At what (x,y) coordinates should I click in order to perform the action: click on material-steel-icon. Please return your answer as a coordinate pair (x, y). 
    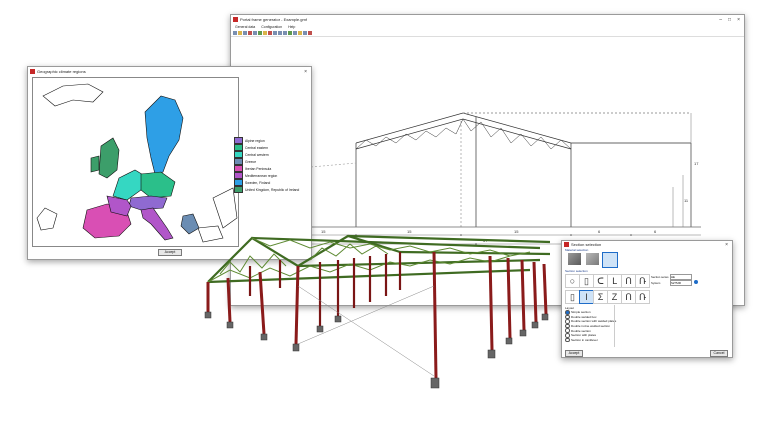
    Looking at the image, I should click on (574, 259).